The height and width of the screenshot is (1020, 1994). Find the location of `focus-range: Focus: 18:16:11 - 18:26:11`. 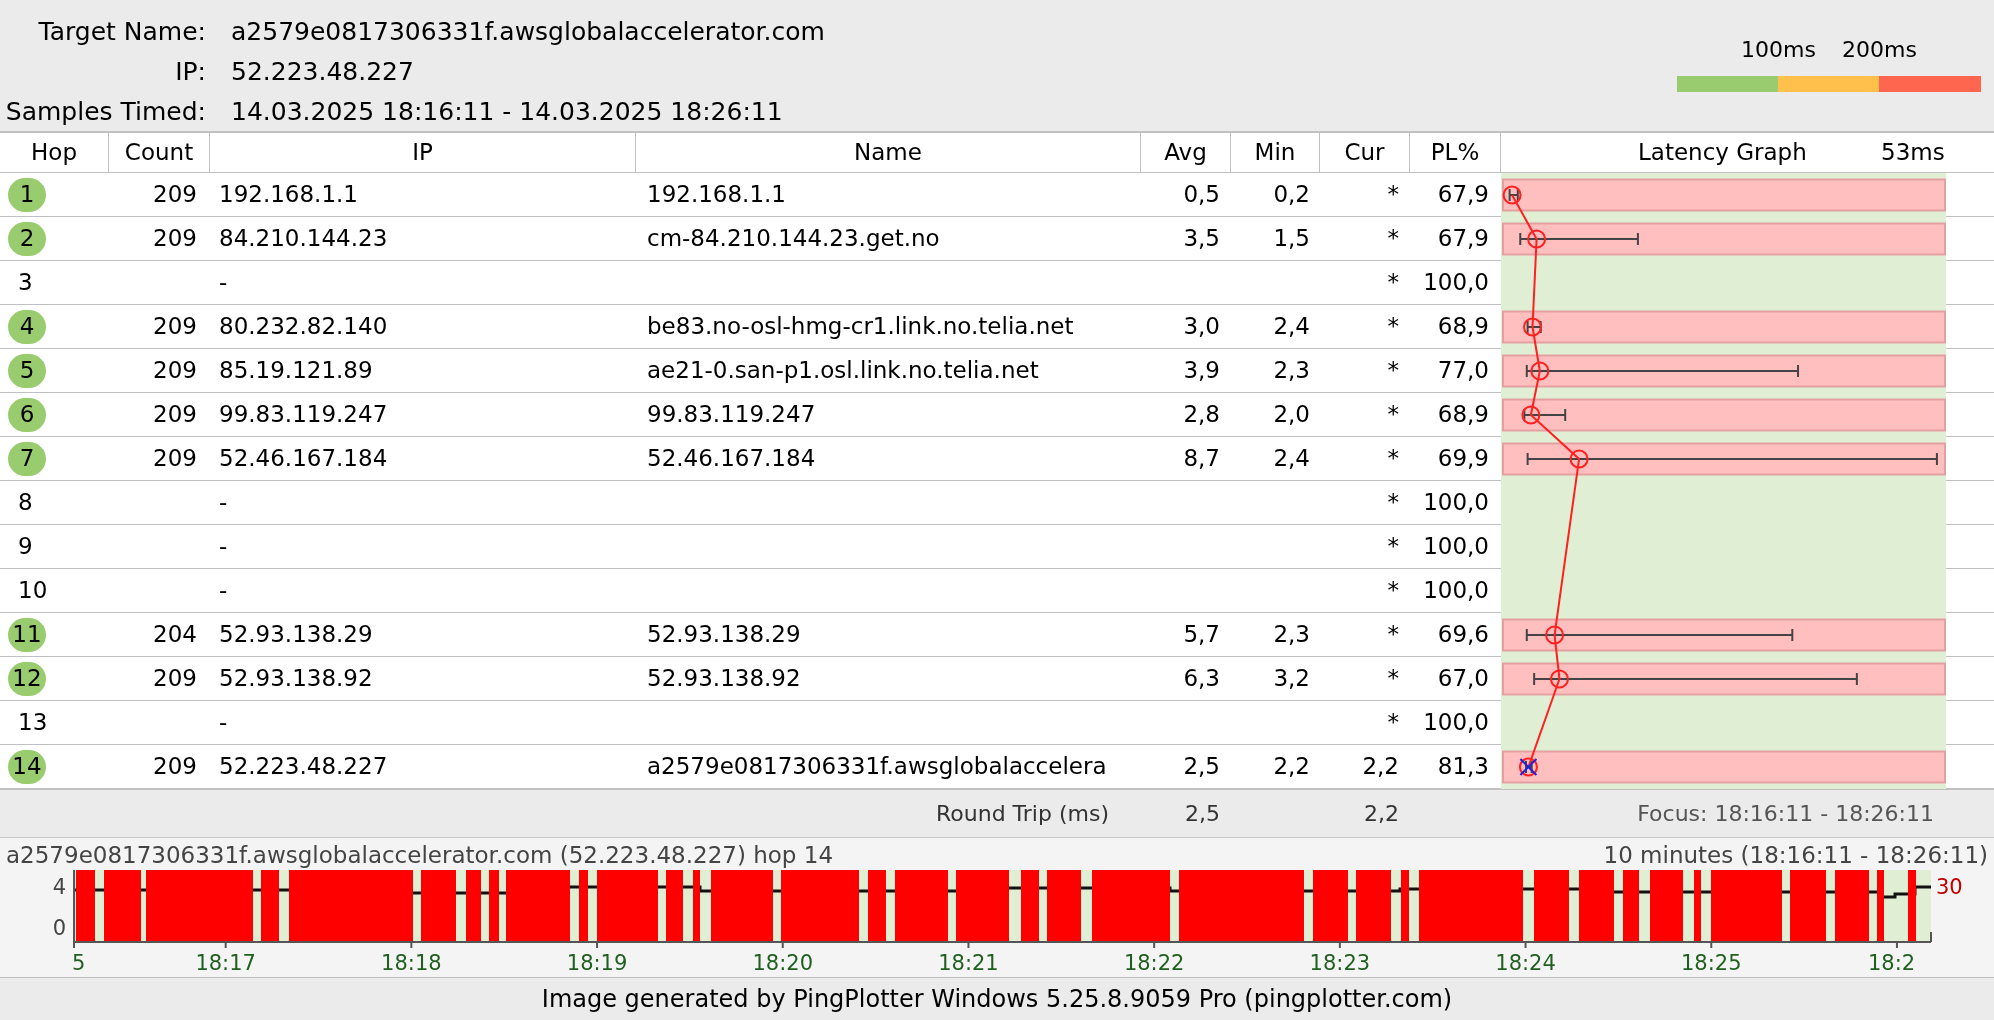

focus-range: Focus: 18:16:11 - 18:26:11 is located at coordinates (1785, 814).